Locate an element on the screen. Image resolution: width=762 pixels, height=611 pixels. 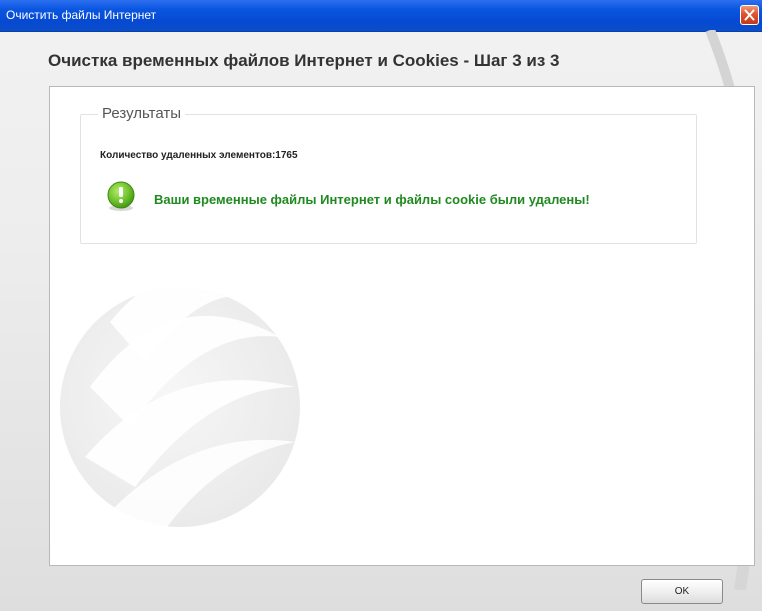
window-title: Очистить файлы Интернет is located at coordinates (81, 15).